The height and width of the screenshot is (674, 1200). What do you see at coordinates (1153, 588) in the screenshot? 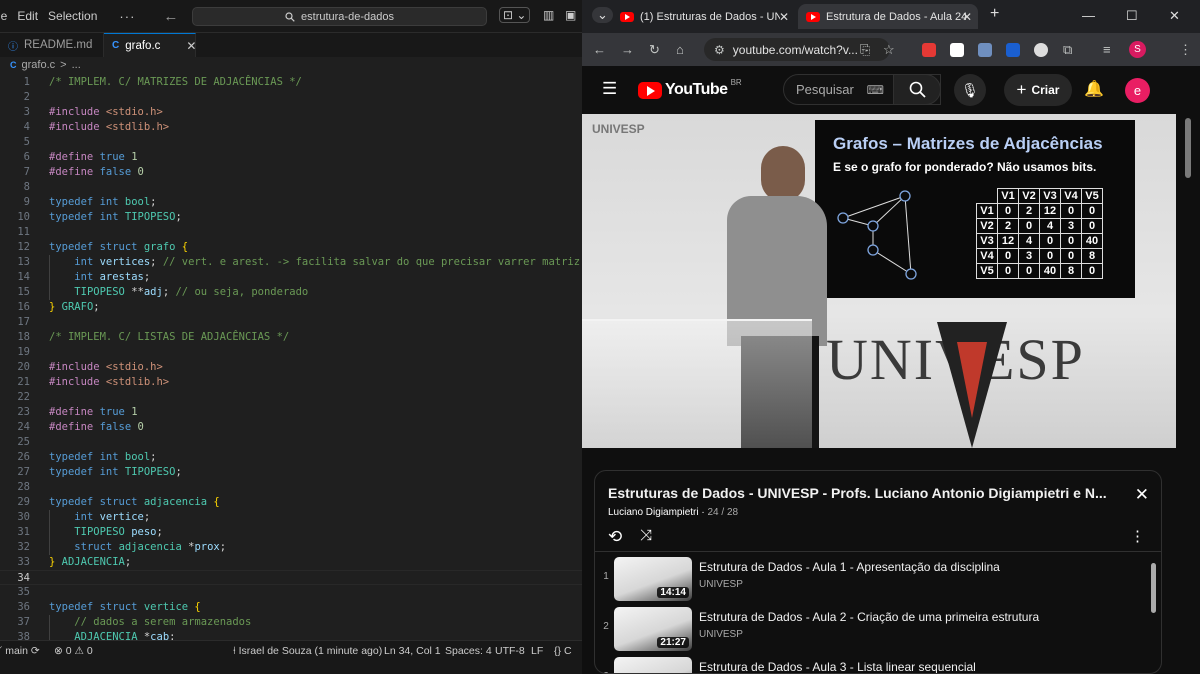
I see `playlist-scrollbar` at bounding box center [1153, 588].